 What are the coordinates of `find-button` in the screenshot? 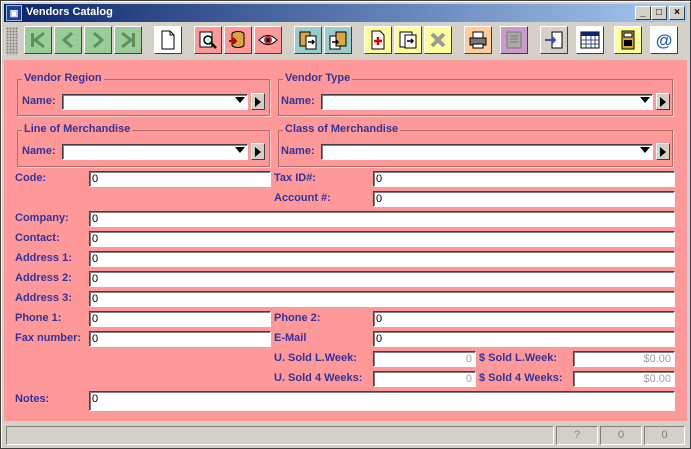 It's located at (208, 40).